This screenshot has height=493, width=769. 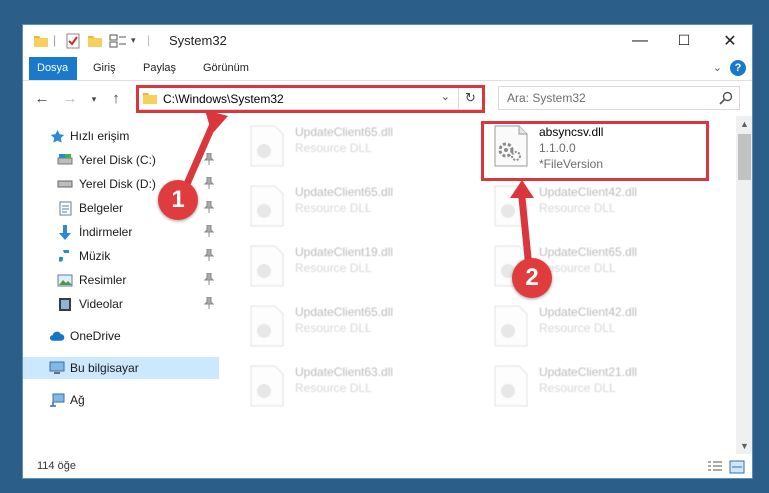 I want to click on sidebar-item-quick-access: Hızlı erişim, so click(x=121, y=136).